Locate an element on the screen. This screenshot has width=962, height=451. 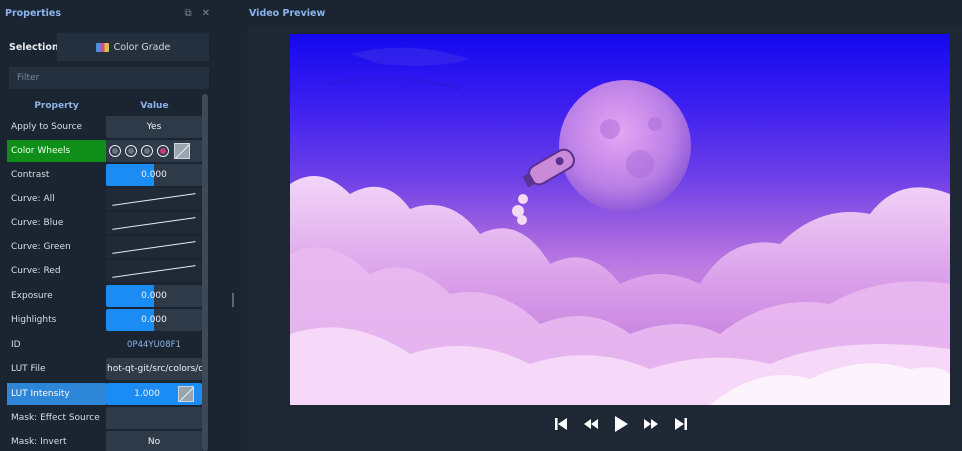
playback-controls is located at coordinates (621, 424).